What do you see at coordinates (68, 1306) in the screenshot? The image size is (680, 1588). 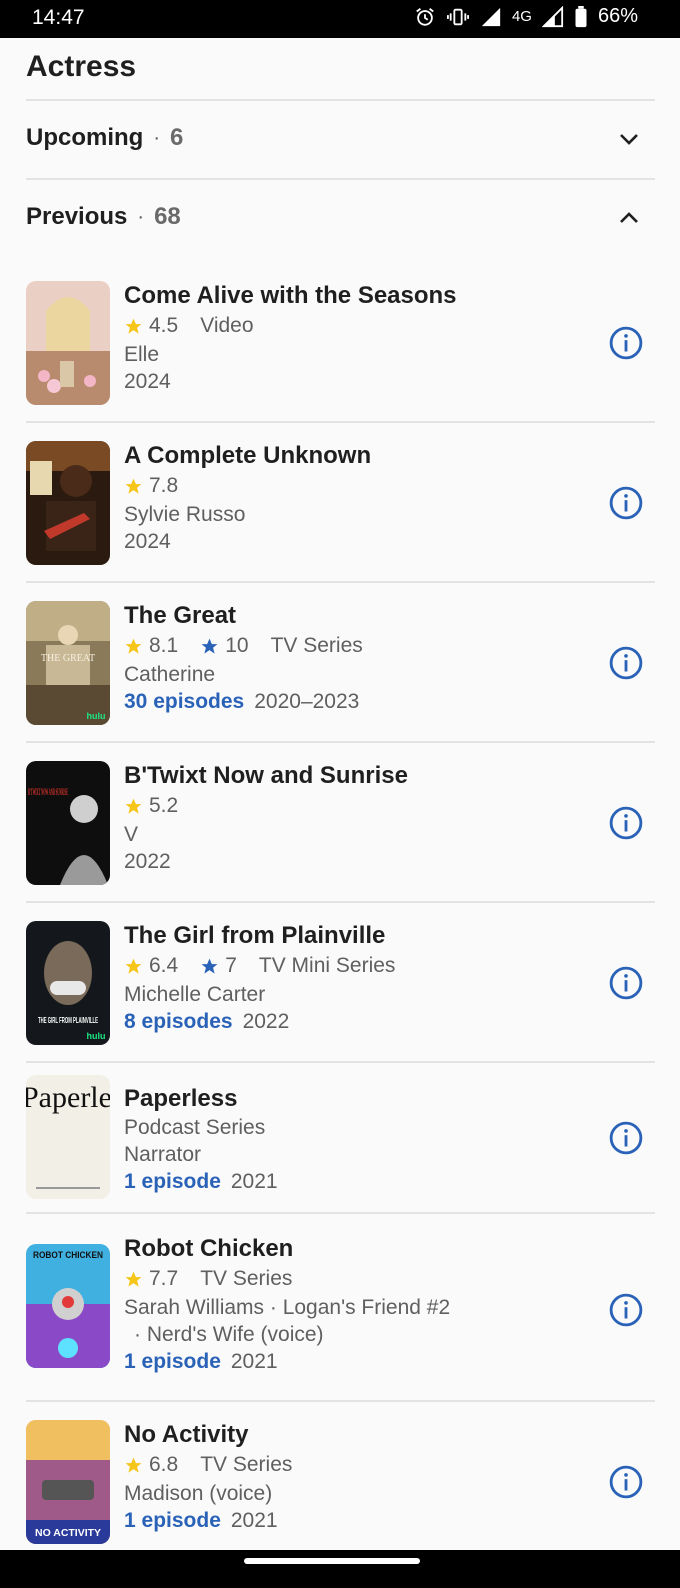 I see `poster-image: ROBOT CHICKEN` at bounding box center [68, 1306].